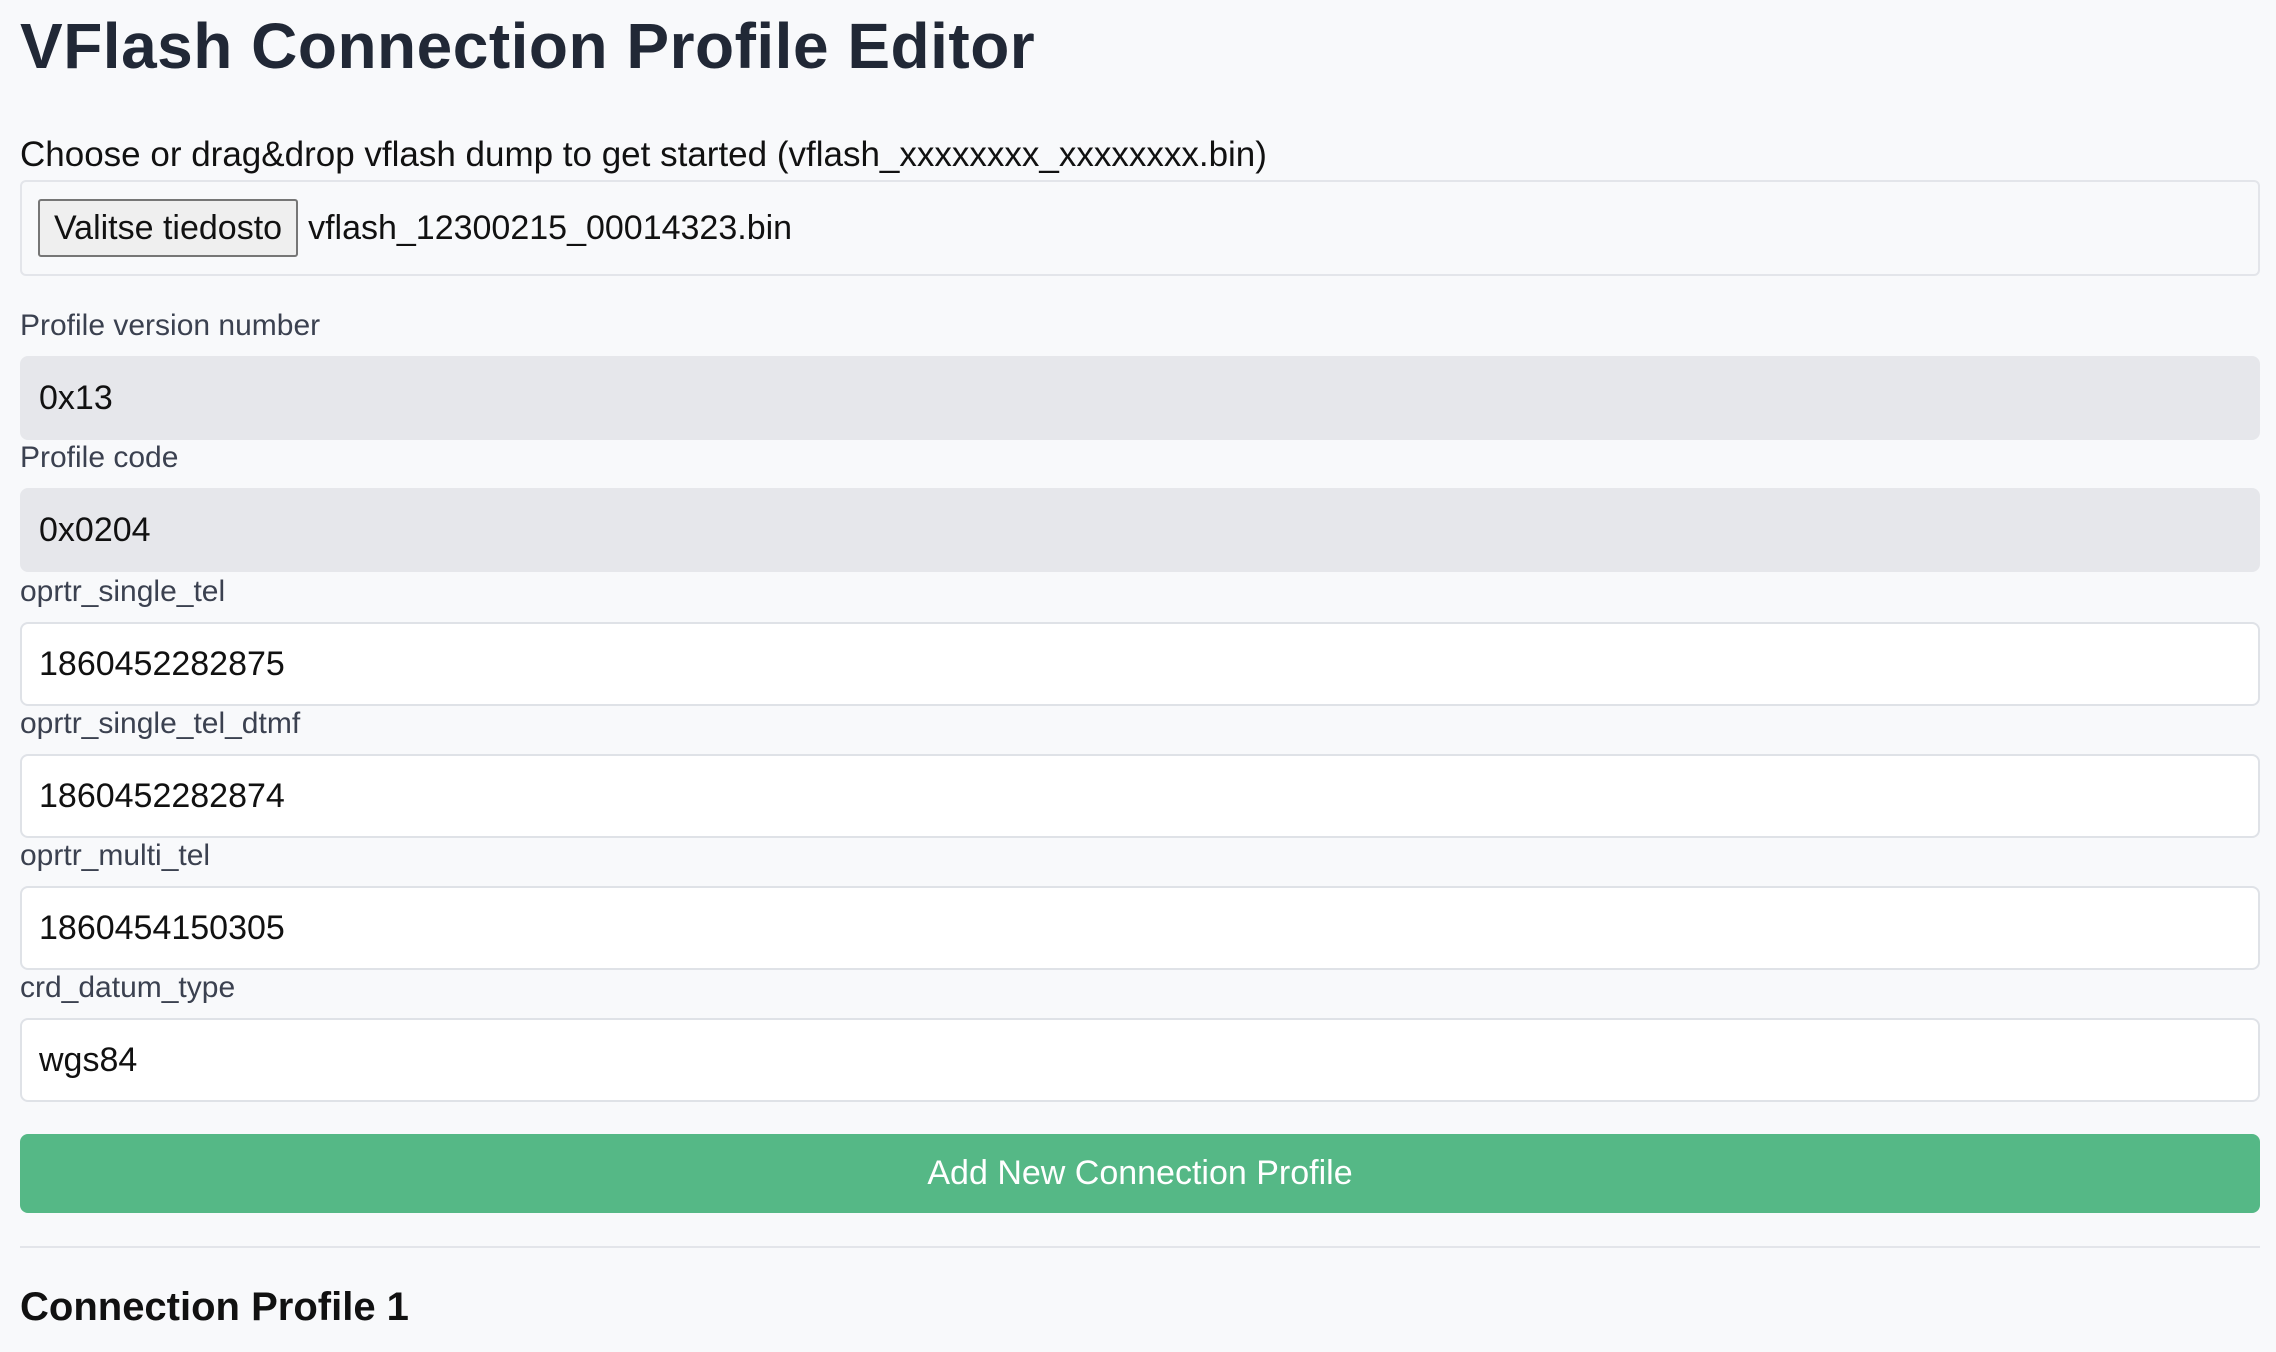  Describe the element at coordinates (99, 457) in the screenshot. I see `profile-code-label: Profile code` at that location.